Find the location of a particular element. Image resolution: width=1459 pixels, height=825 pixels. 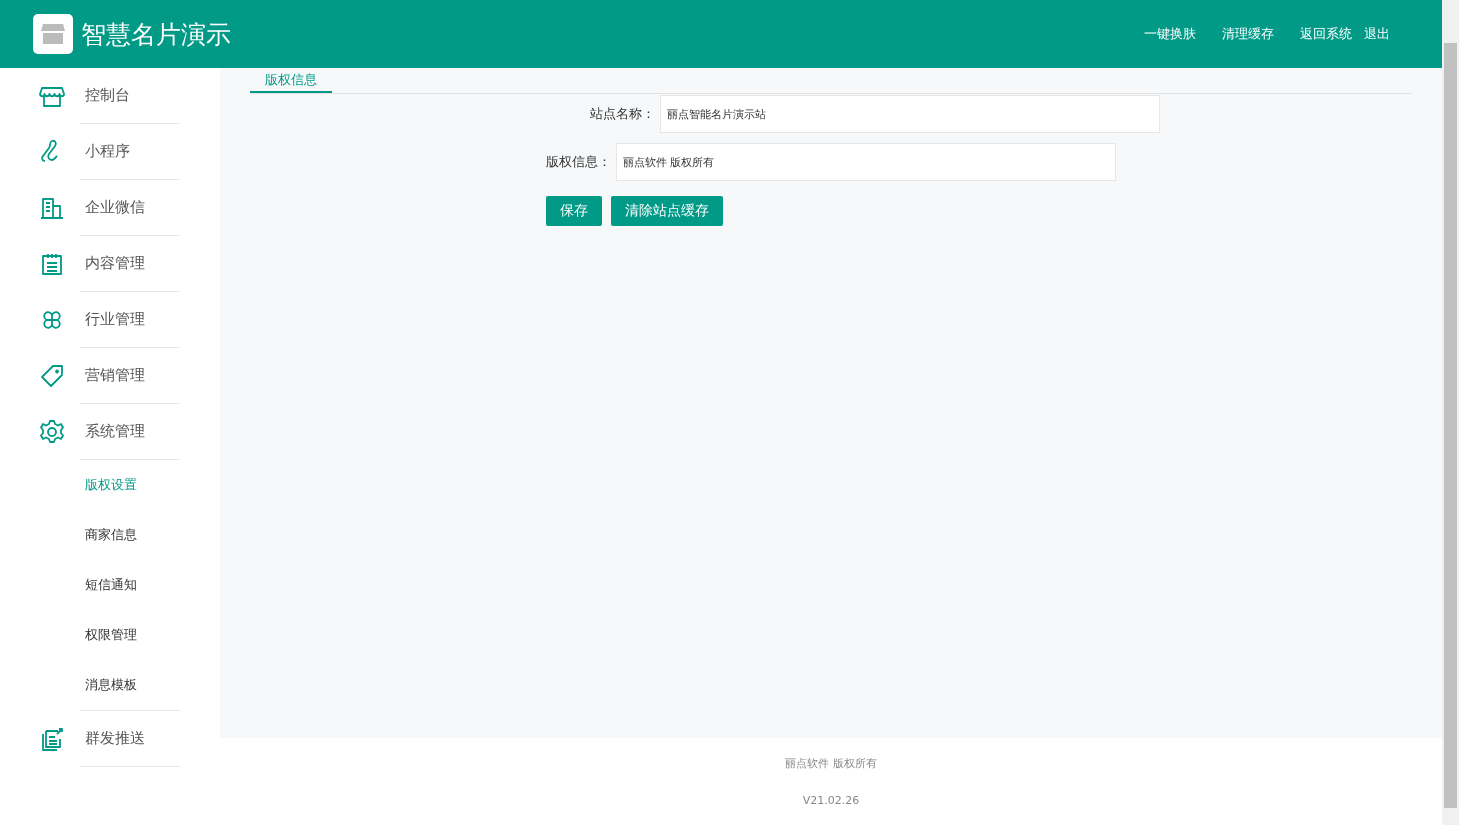

app-title: 智慧名片演示 is located at coordinates (156, 34).